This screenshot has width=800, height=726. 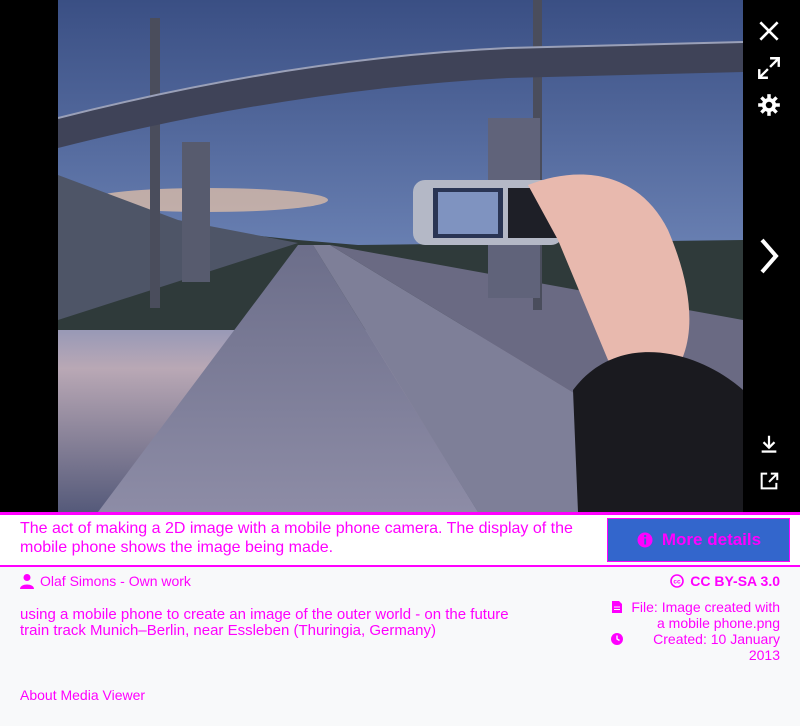 I want to click on svg-text: cc, so click(x=678, y=582).